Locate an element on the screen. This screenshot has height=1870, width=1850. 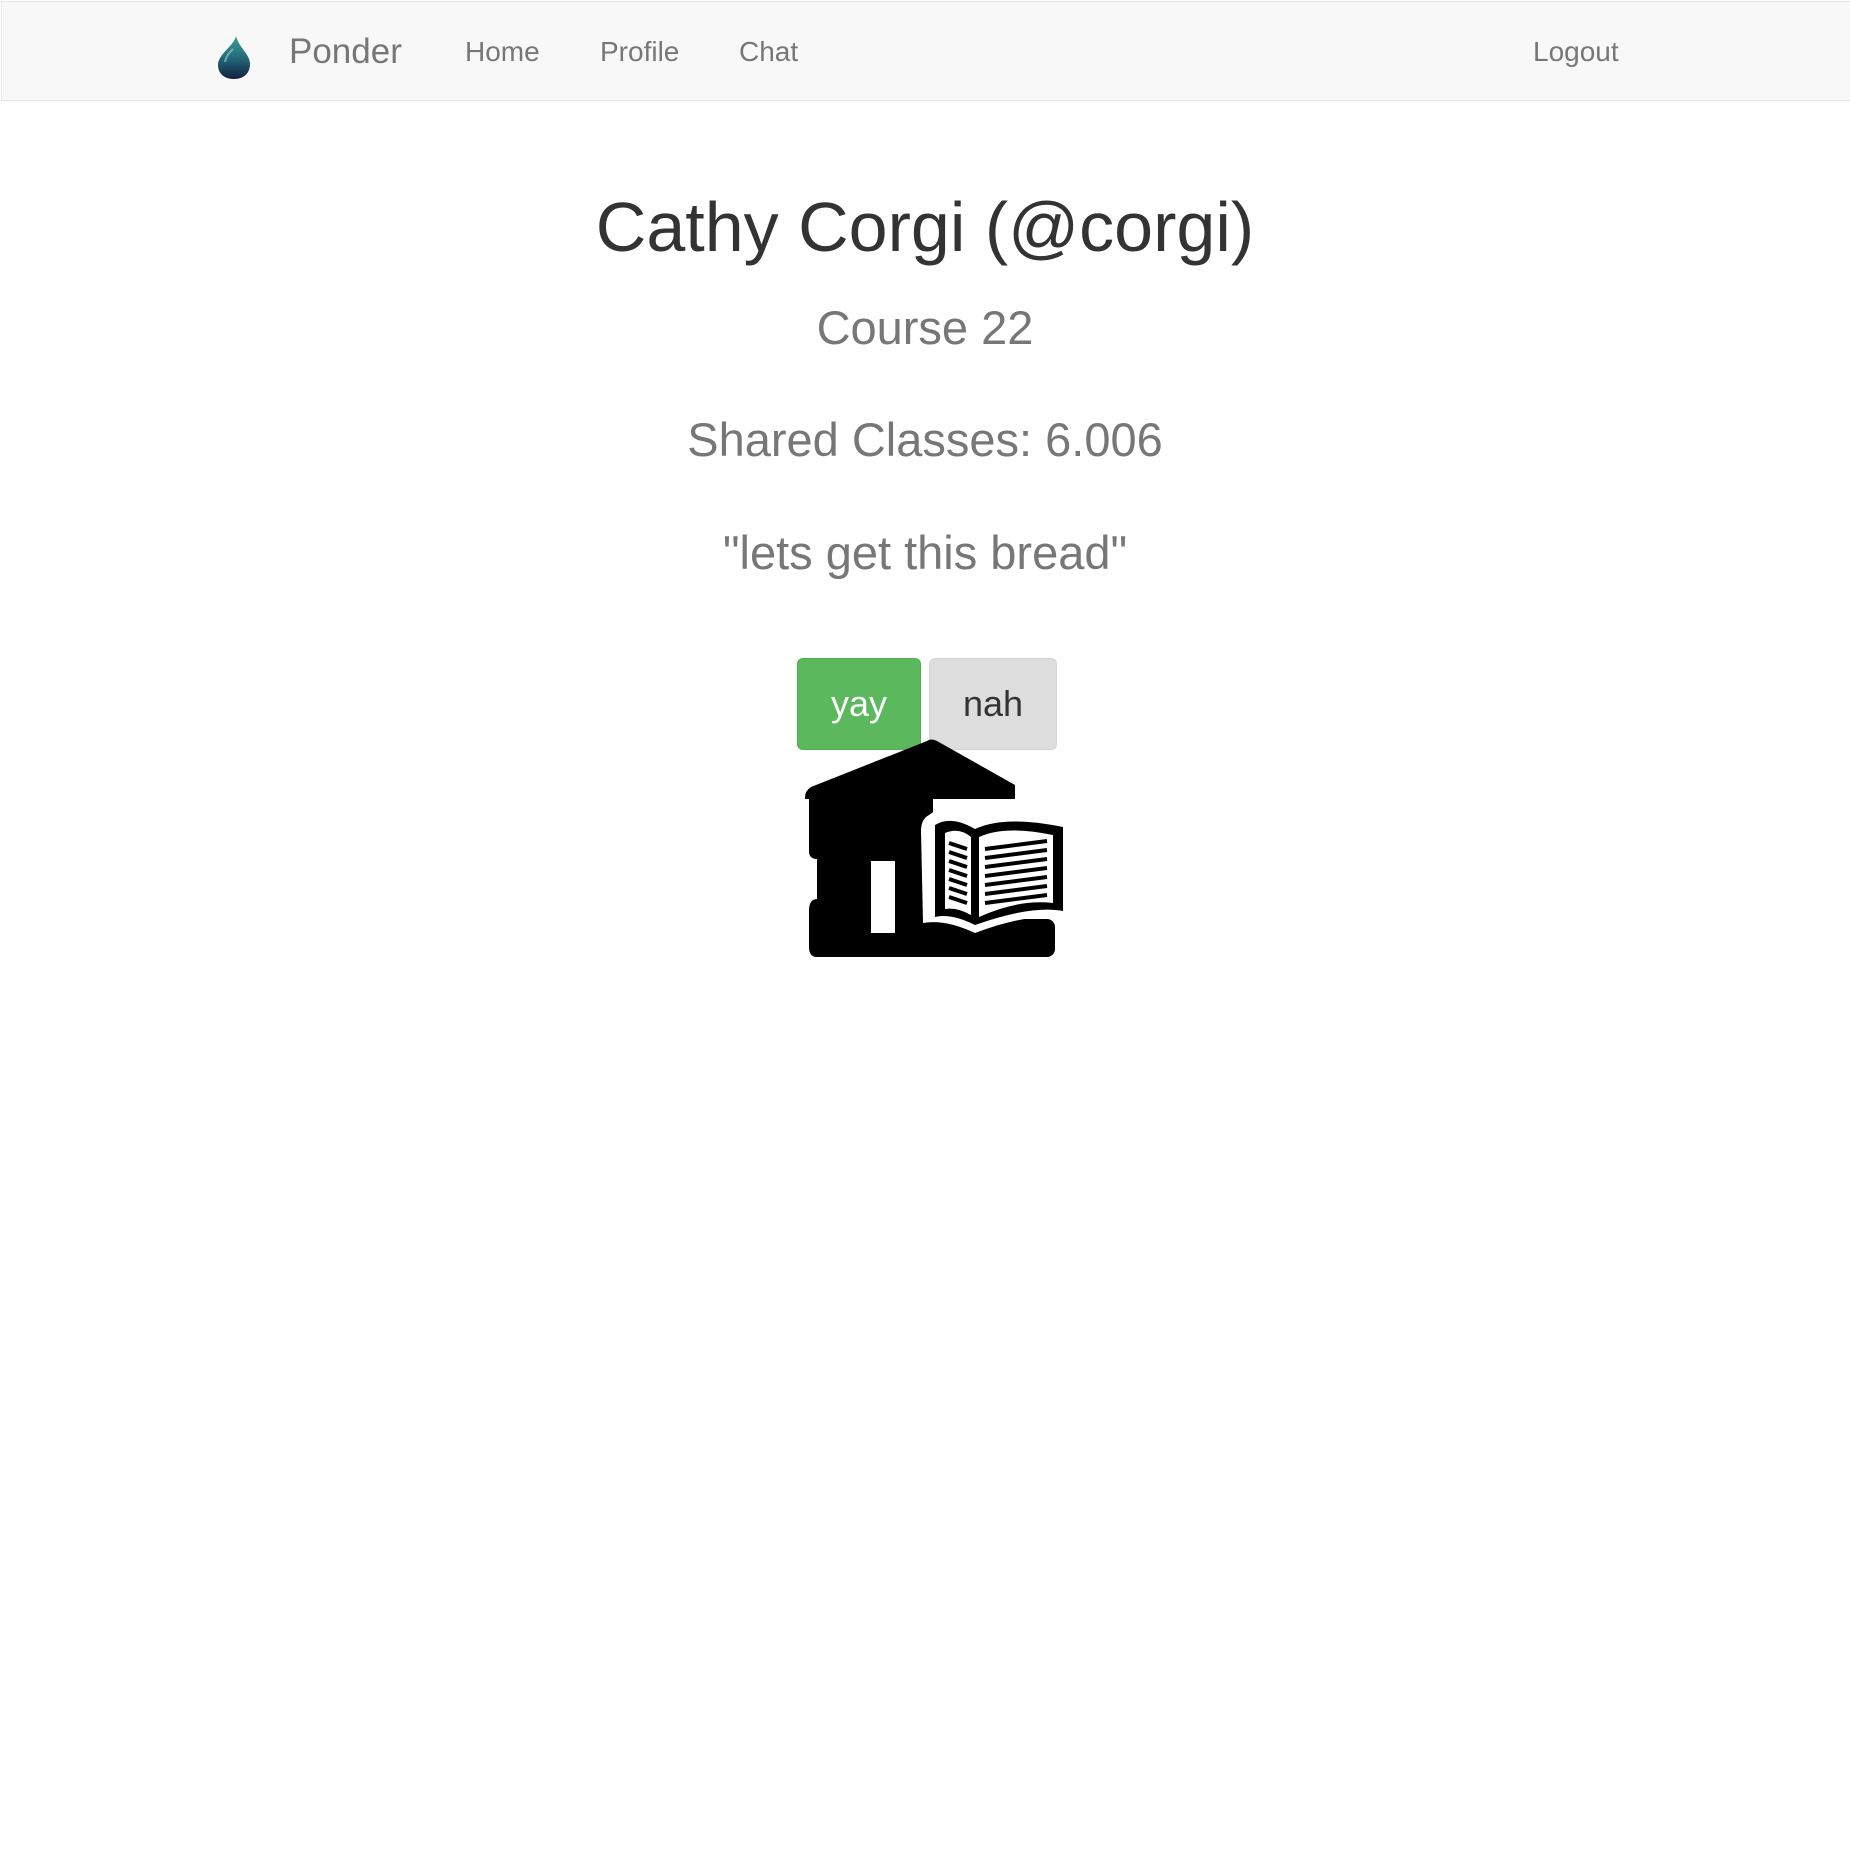
profile-quote: "lets get this bread" is located at coordinates (925, 552).